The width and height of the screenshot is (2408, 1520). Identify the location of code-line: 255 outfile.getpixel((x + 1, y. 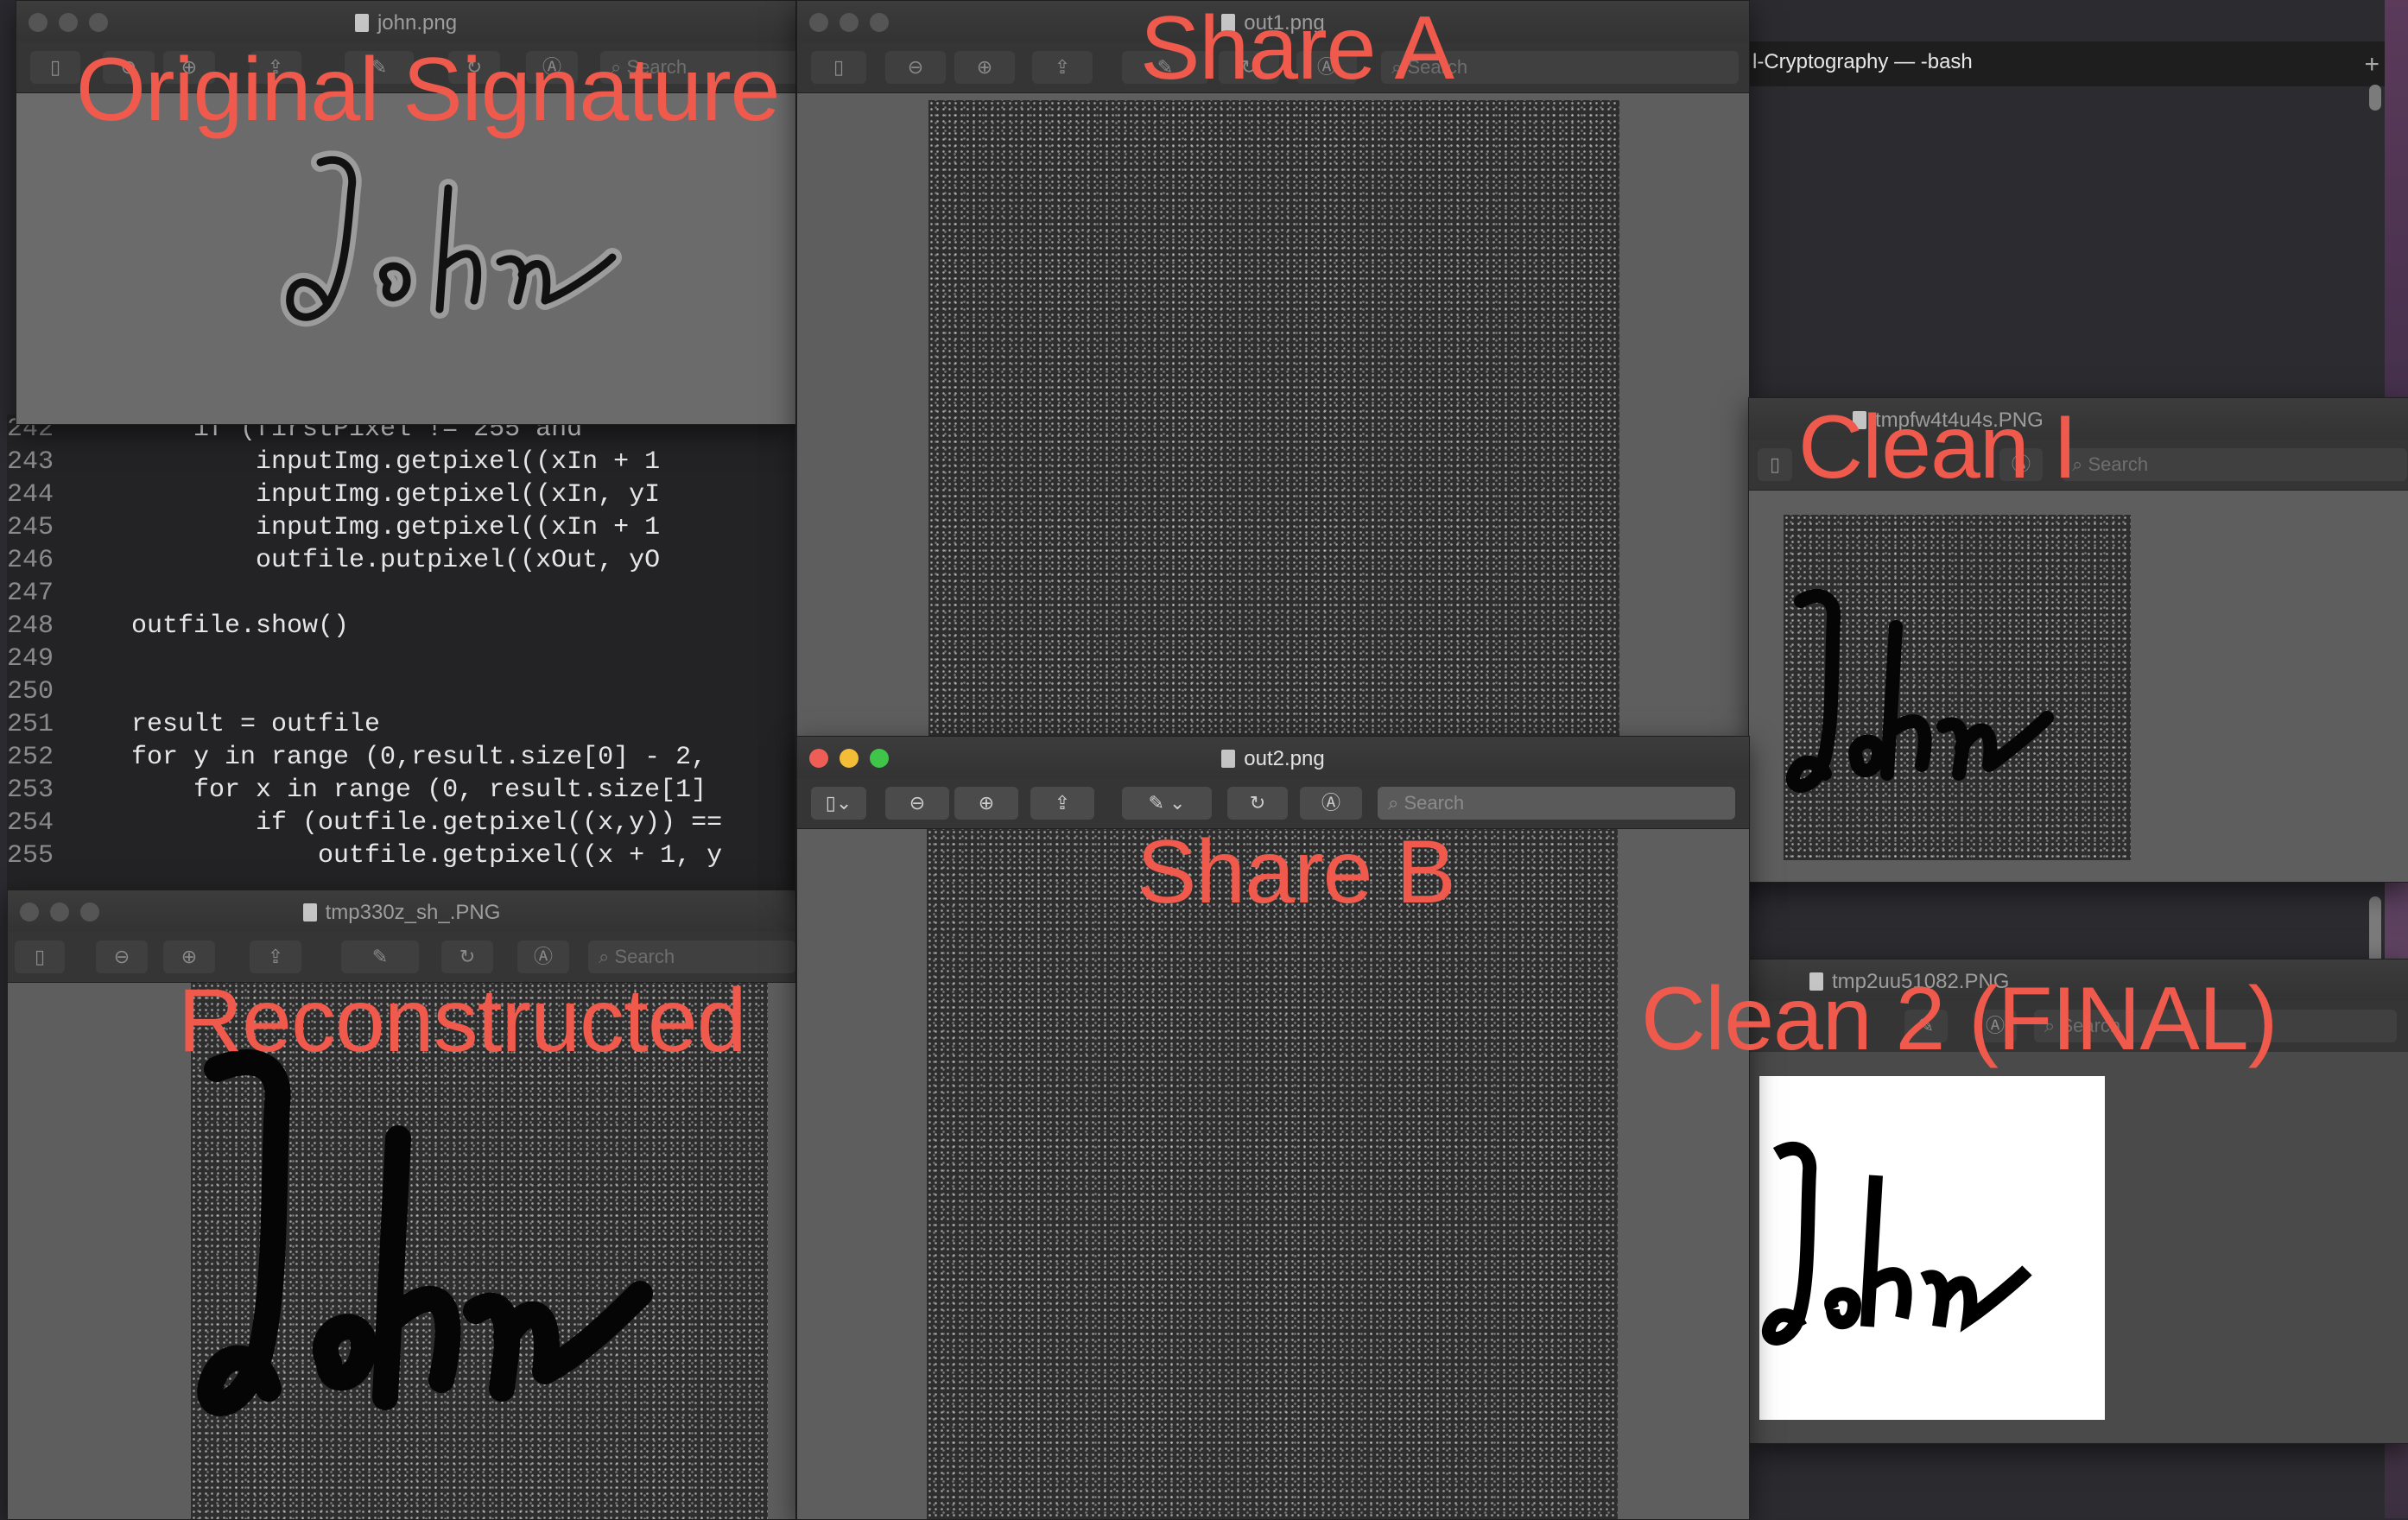
(365, 856).